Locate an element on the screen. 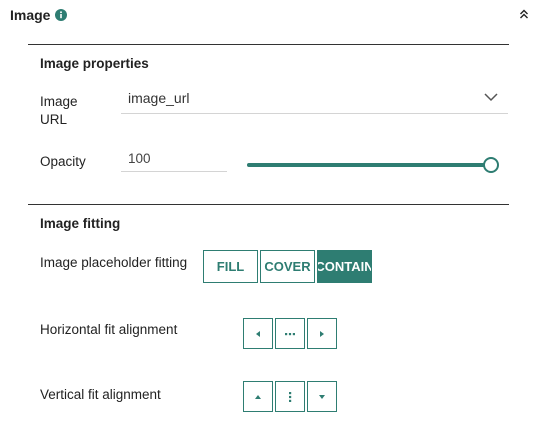 This screenshot has width=539, height=427. align-center-vertical-button is located at coordinates (290, 396).